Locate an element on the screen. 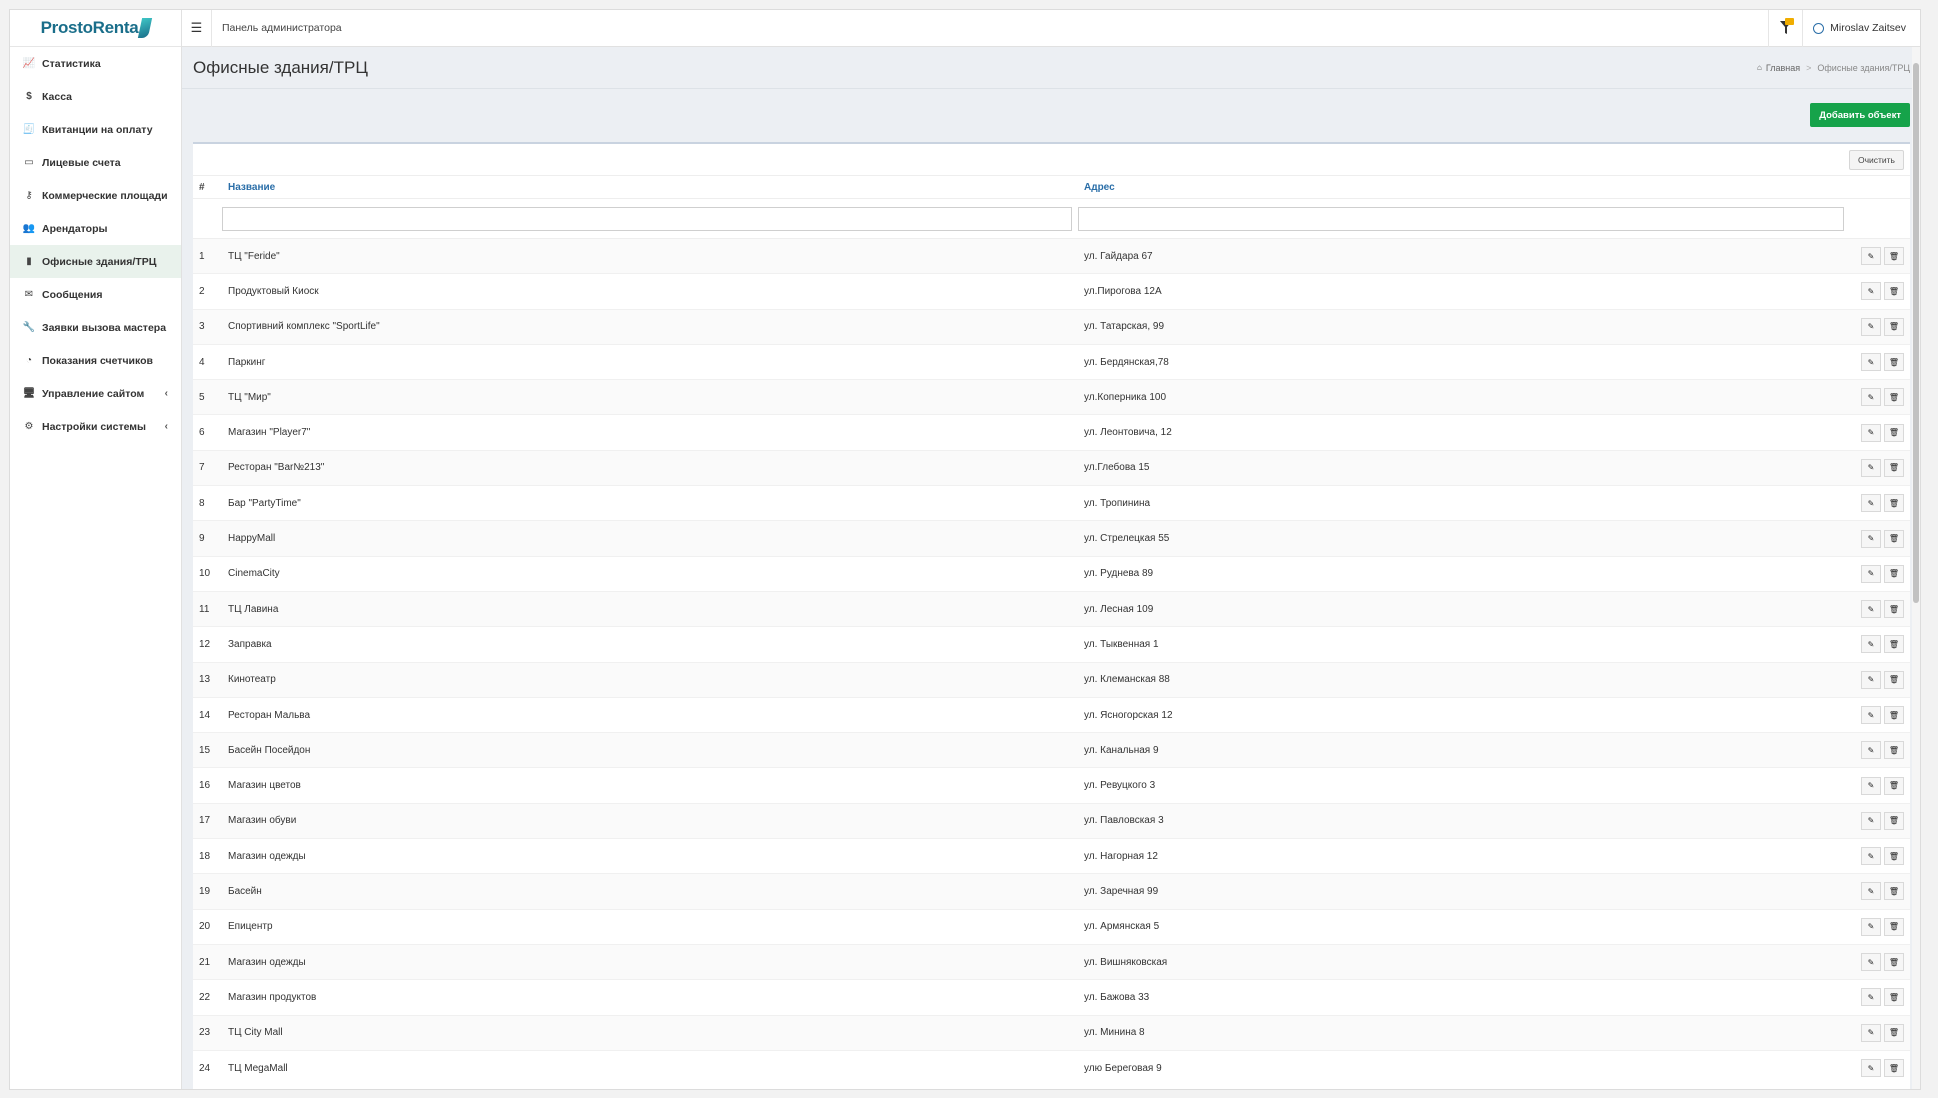 The height and width of the screenshot is (1098, 1938). table-row: 19 Басейн ул. Заречная 99 ✎ 🗑 is located at coordinates (1051, 891).